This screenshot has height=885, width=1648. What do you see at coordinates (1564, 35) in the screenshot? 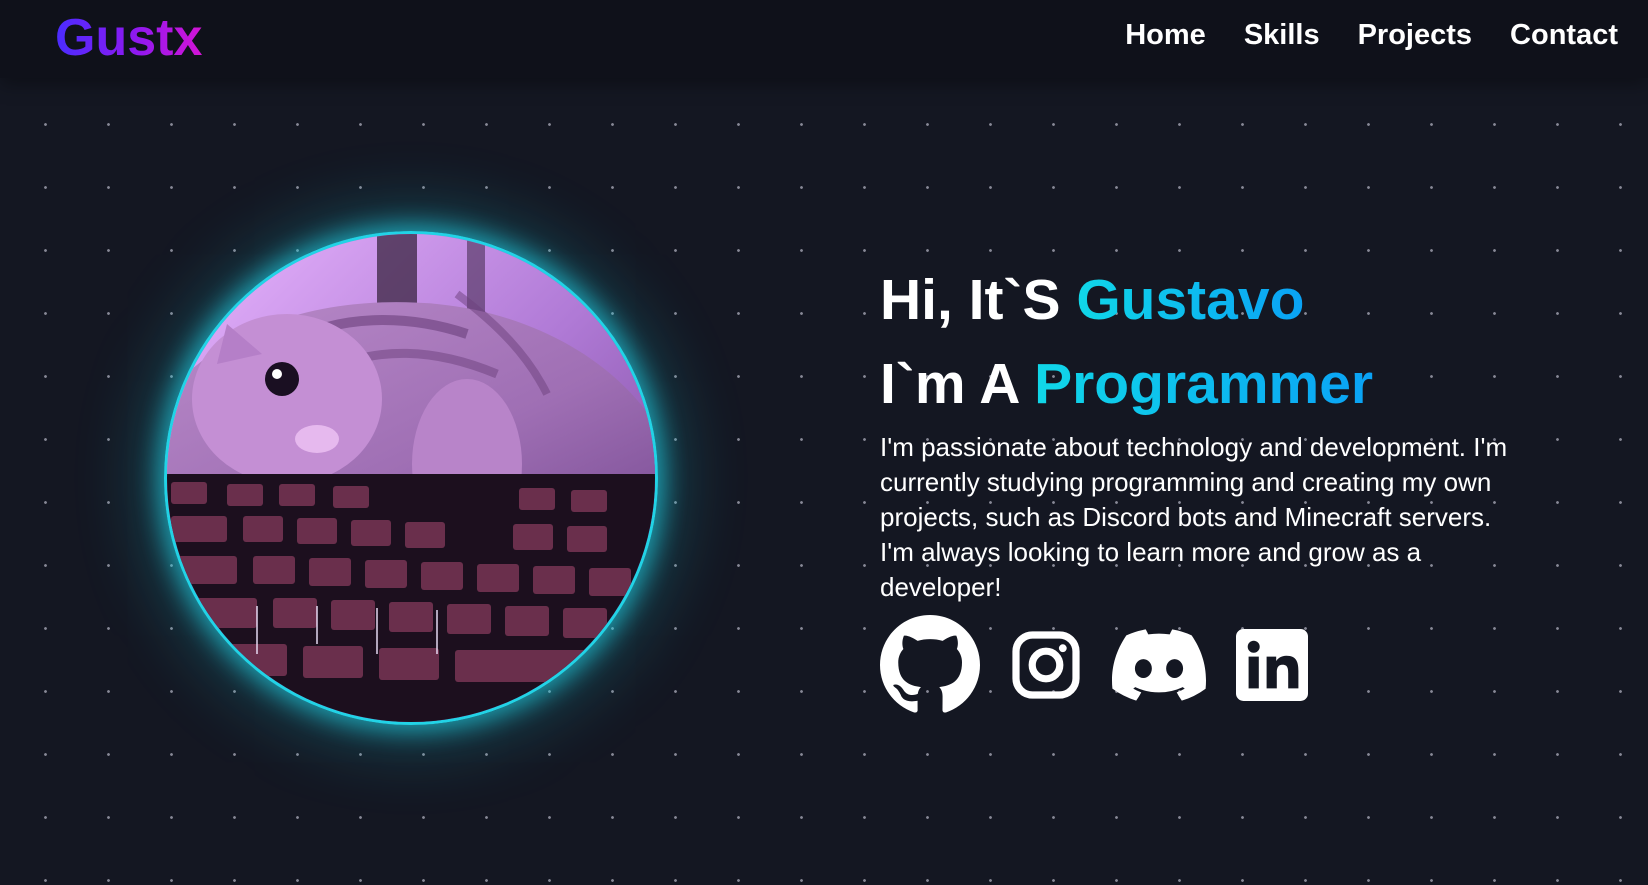
I see `nav-contact-link: Contact` at bounding box center [1564, 35].